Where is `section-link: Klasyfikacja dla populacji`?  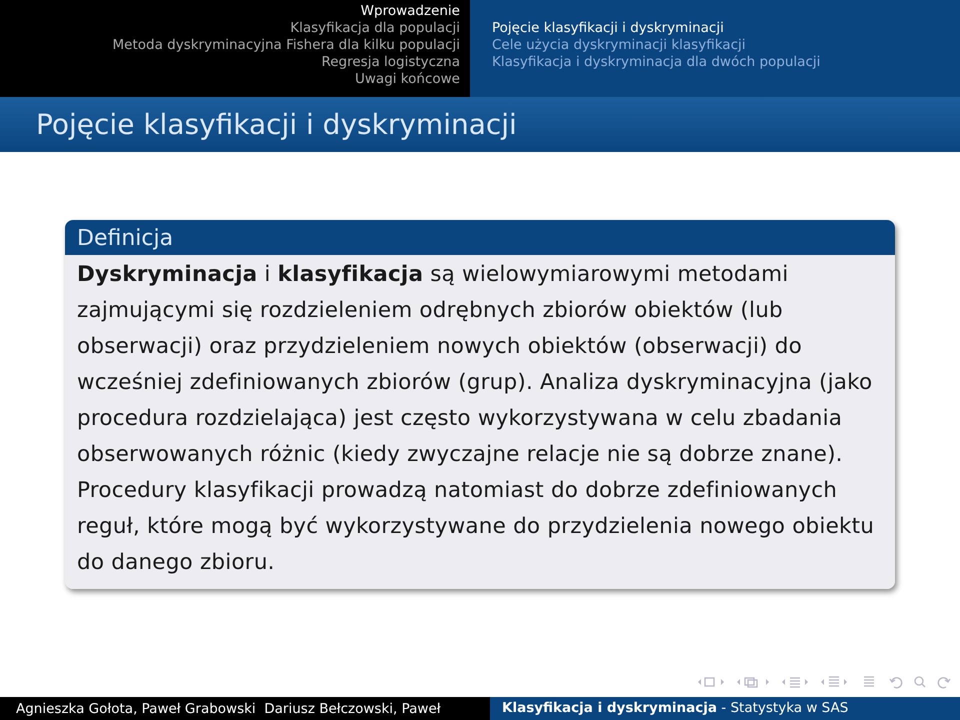 section-link: Klasyfikacja dla populacji is located at coordinates (375, 28).